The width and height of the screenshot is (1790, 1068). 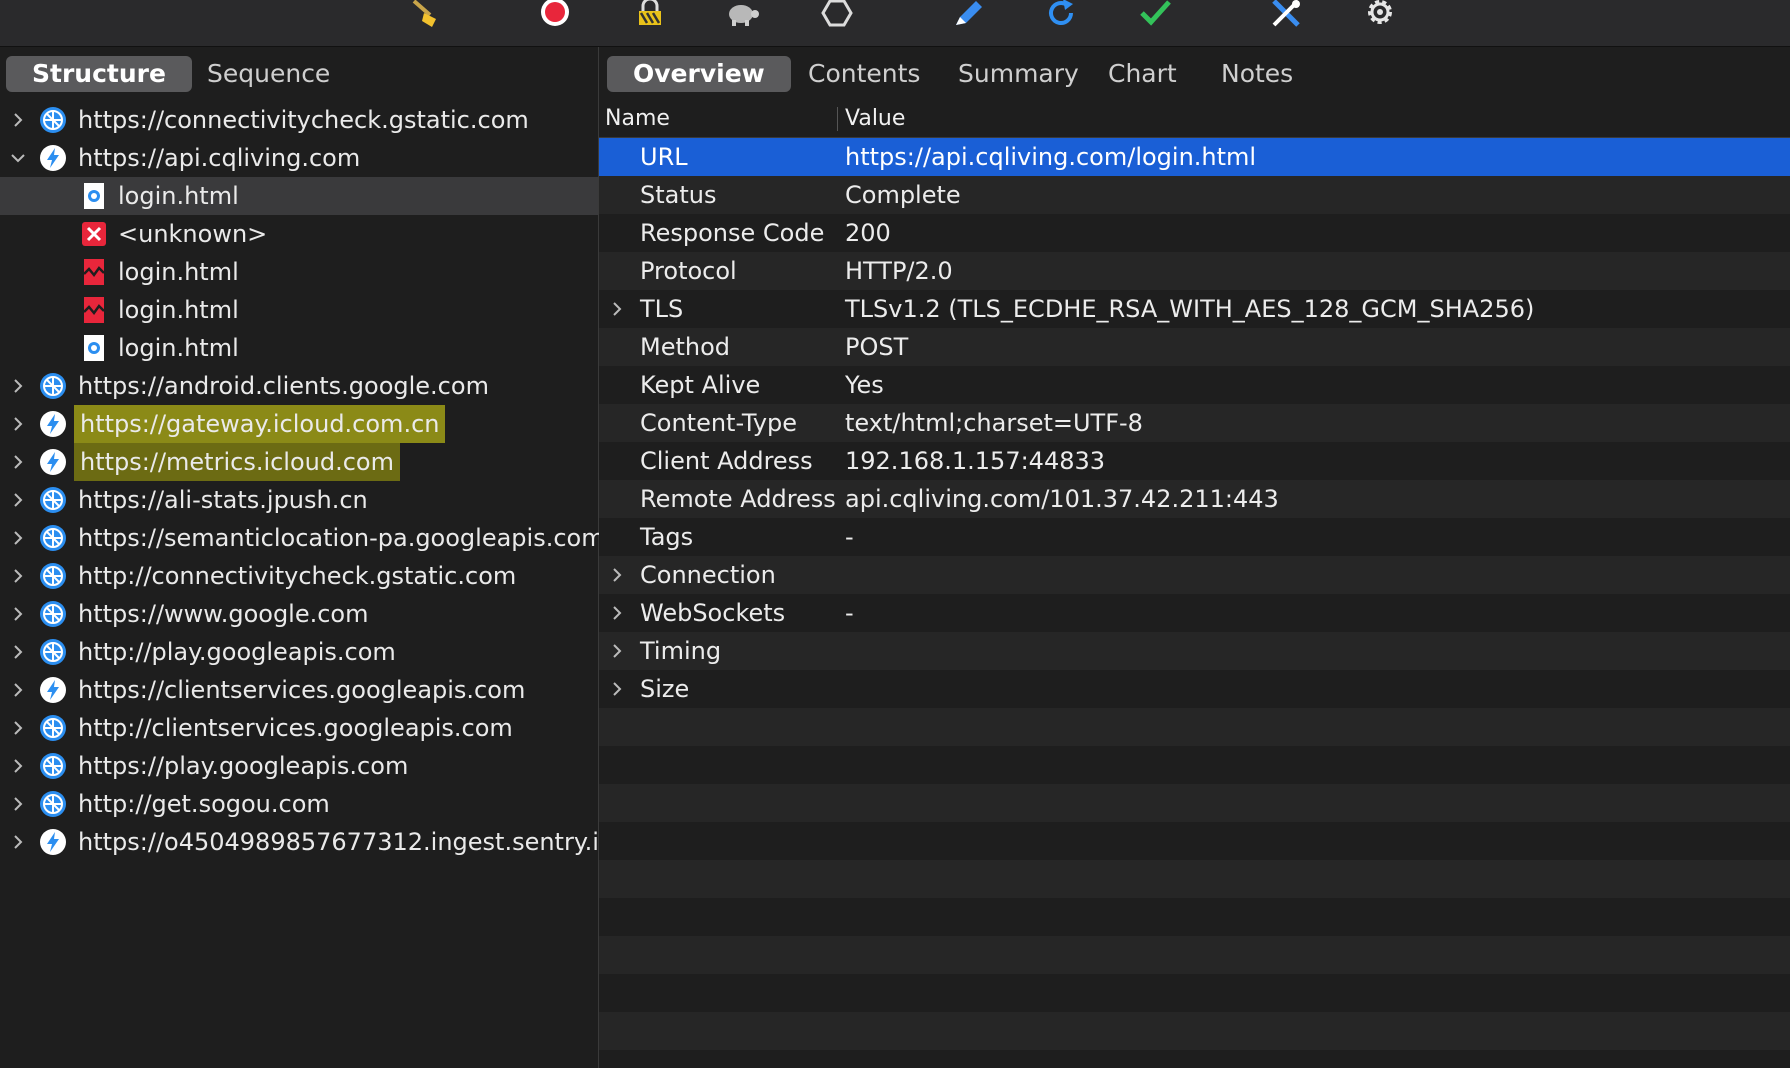 What do you see at coordinates (1194, 347) in the screenshot?
I see `detail-row: Method POST` at bounding box center [1194, 347].